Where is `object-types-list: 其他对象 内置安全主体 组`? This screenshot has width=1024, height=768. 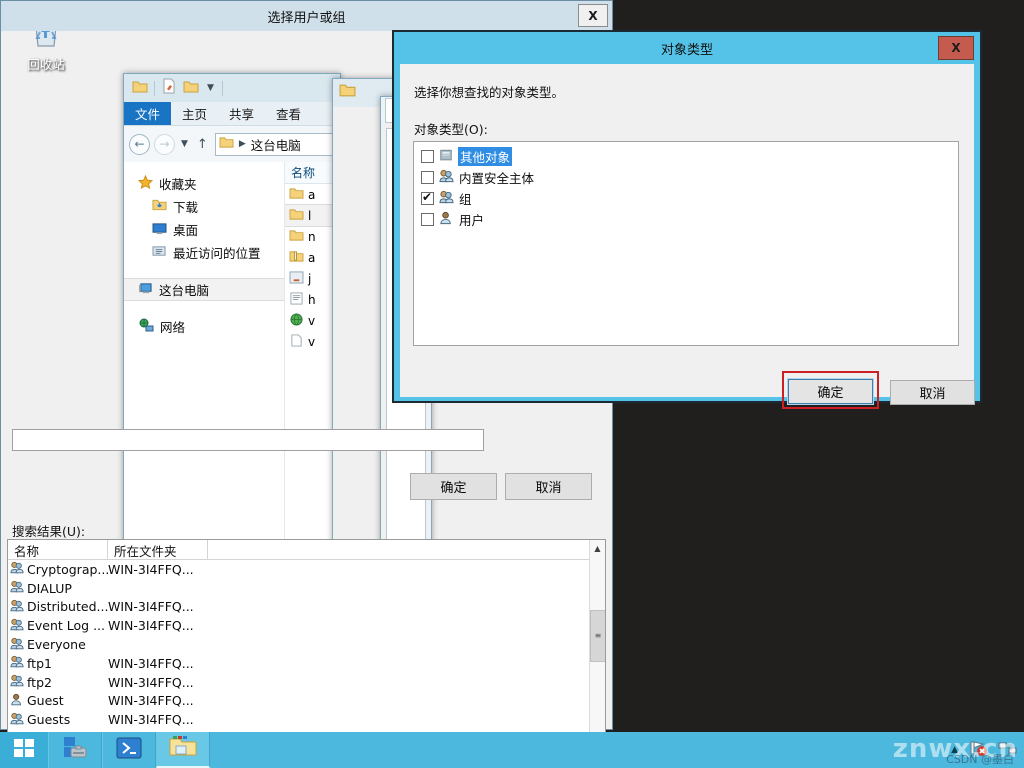
object-types-list: 其他对象 内置安全主体 组 is located at coordinates (686, 243).